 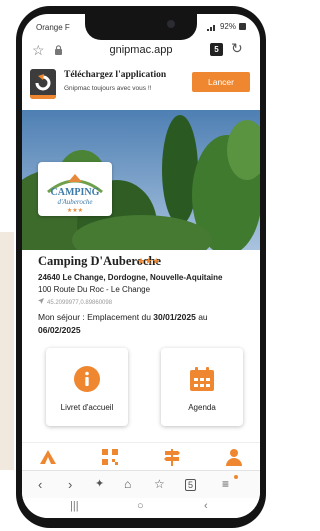 I want to click on browser-toolbar: ‹ › ✦ ⌂ ☆ 5 ≡, so click(x=141, y=484).